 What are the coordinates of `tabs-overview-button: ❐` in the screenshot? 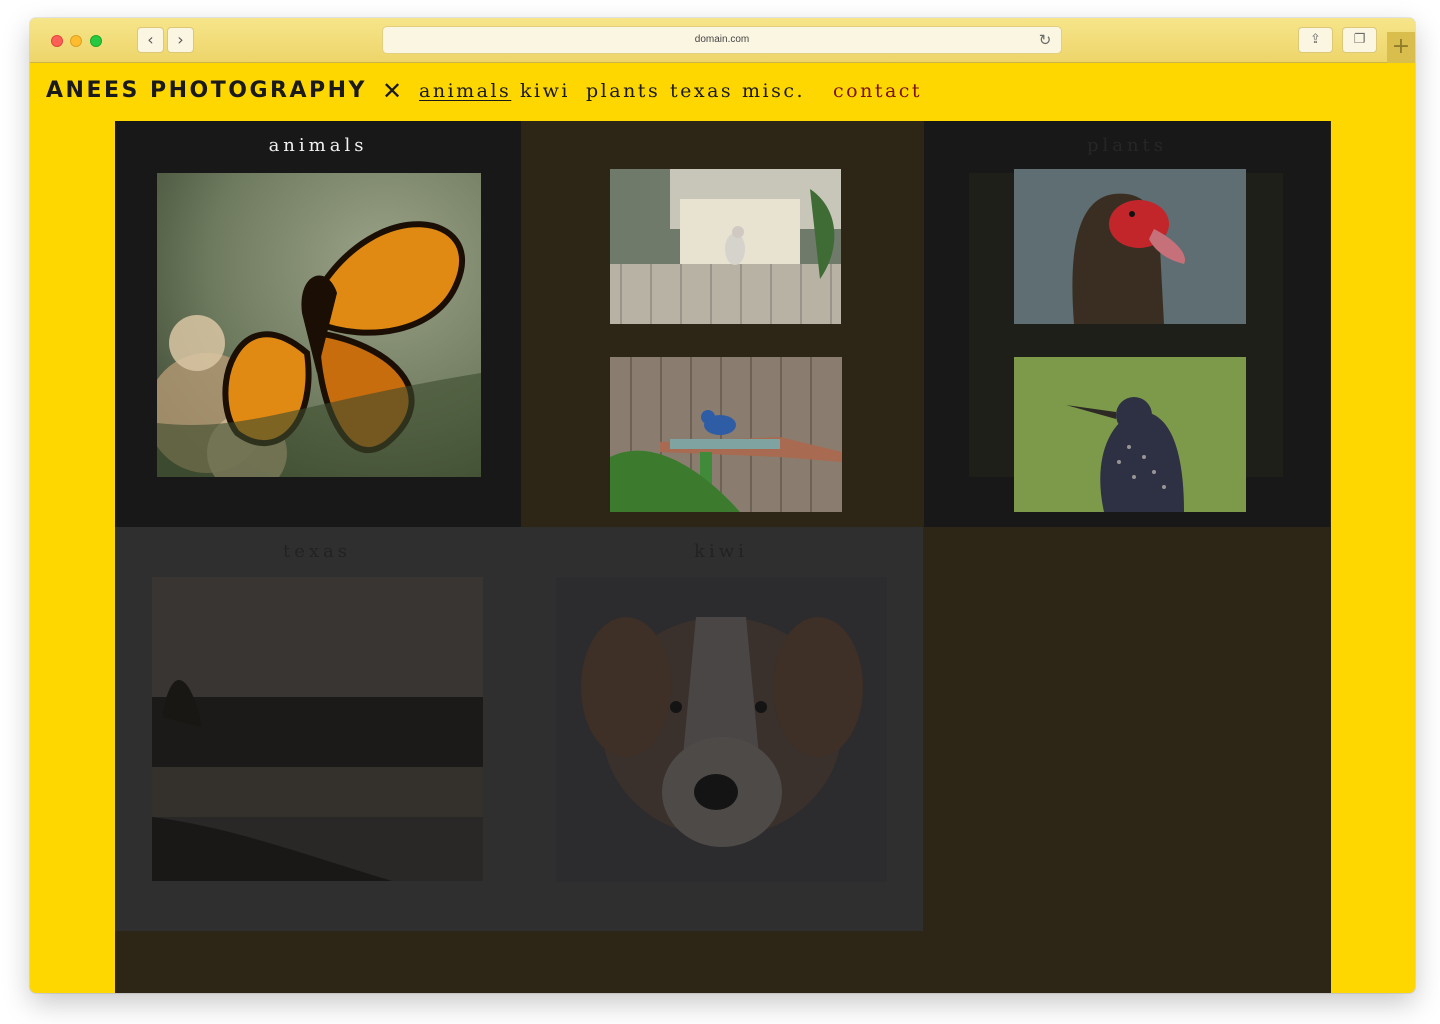 It's located at (1359, 40).